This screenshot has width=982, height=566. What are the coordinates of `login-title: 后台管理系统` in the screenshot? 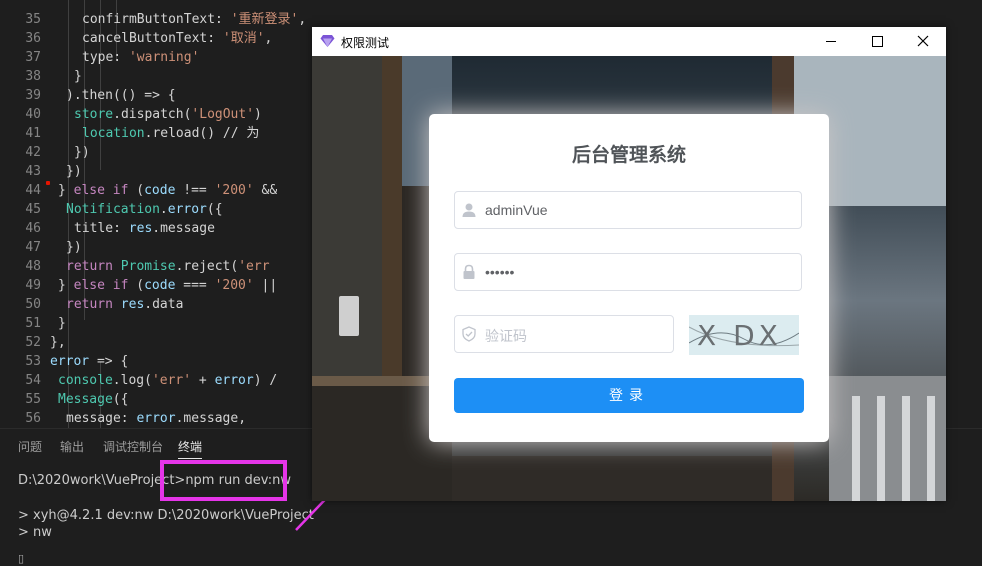 It's located at (628, 155).